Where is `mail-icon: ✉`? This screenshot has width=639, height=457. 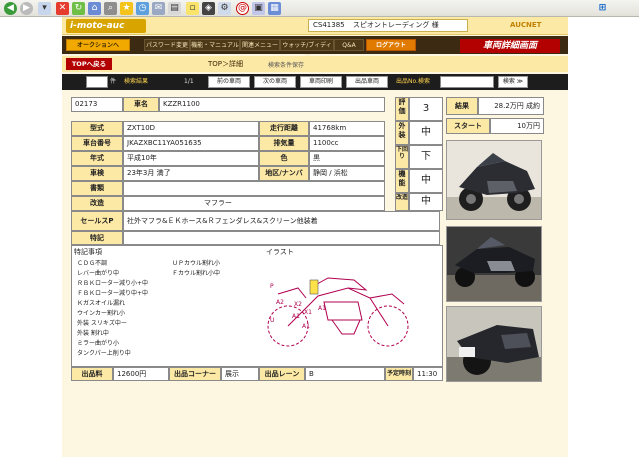 mail-icon: ✉ is located at coordinates (158, 8).